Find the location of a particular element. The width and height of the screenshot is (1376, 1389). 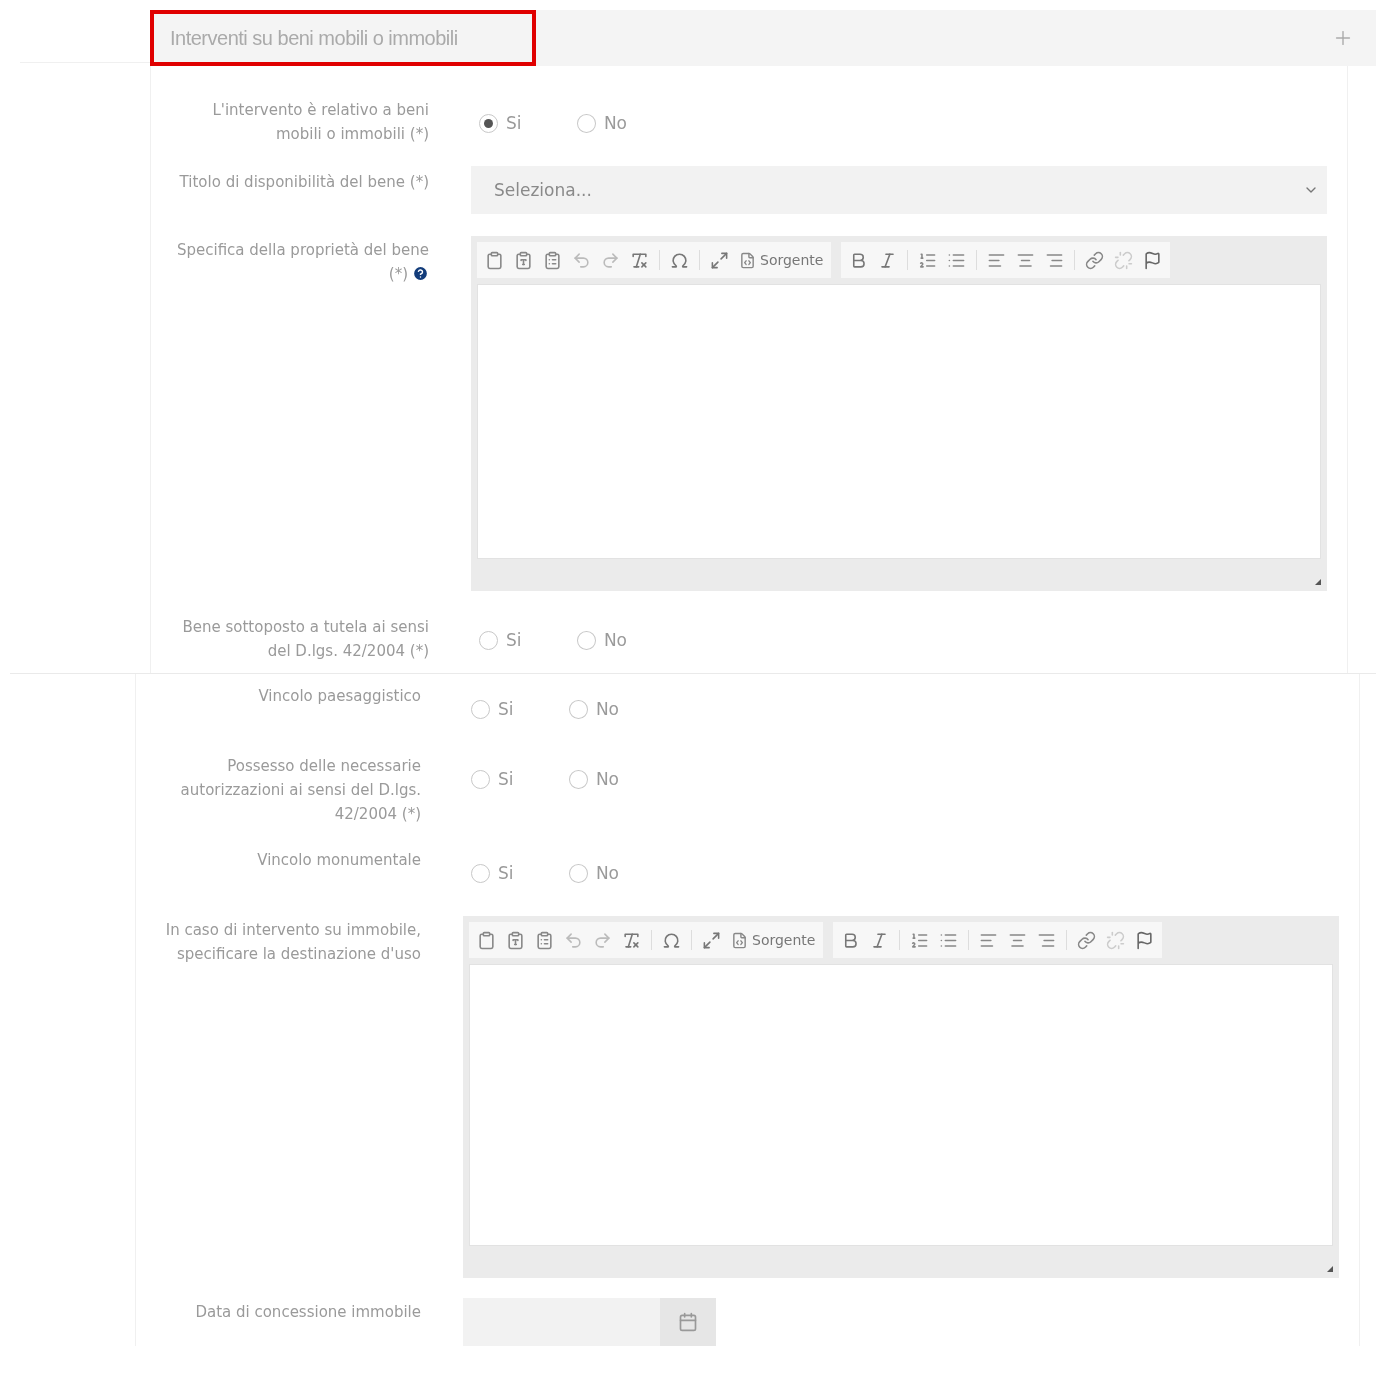

field-label: In caso di intervento su immobile, specificare la destinazione d'uso is located at coordinates (292, 942).